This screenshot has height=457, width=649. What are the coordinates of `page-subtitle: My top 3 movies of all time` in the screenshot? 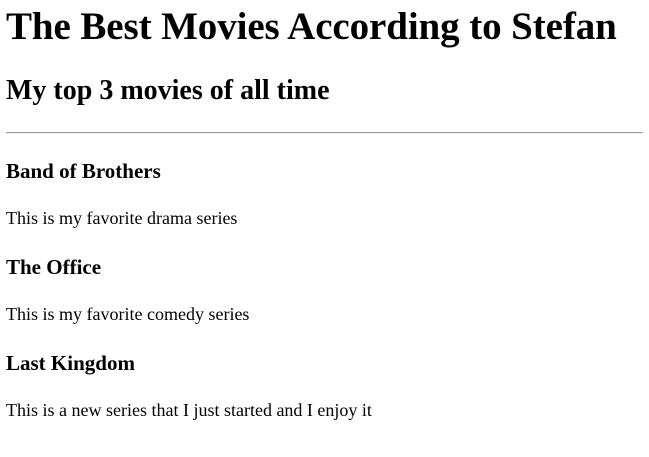 It's located at (168, 90).